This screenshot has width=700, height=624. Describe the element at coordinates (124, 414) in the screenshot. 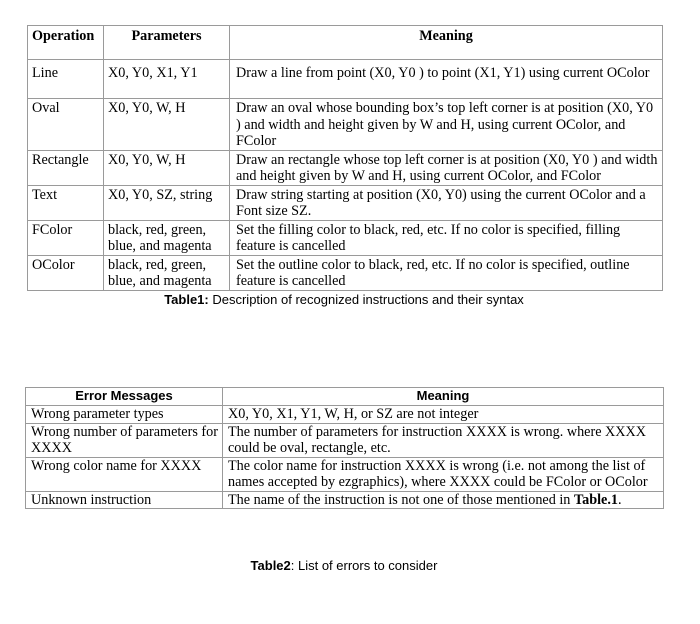

I see `error-message-cell: Wrong parameter types` at that location.